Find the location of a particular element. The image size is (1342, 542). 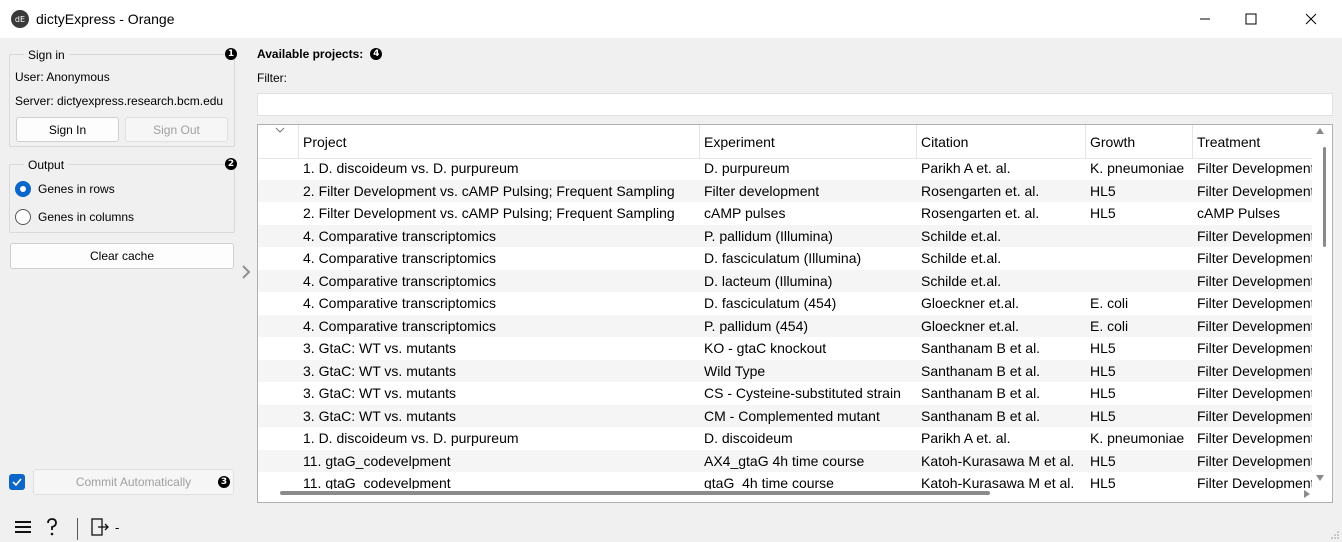

help-button is located at coordinates (52, 527).